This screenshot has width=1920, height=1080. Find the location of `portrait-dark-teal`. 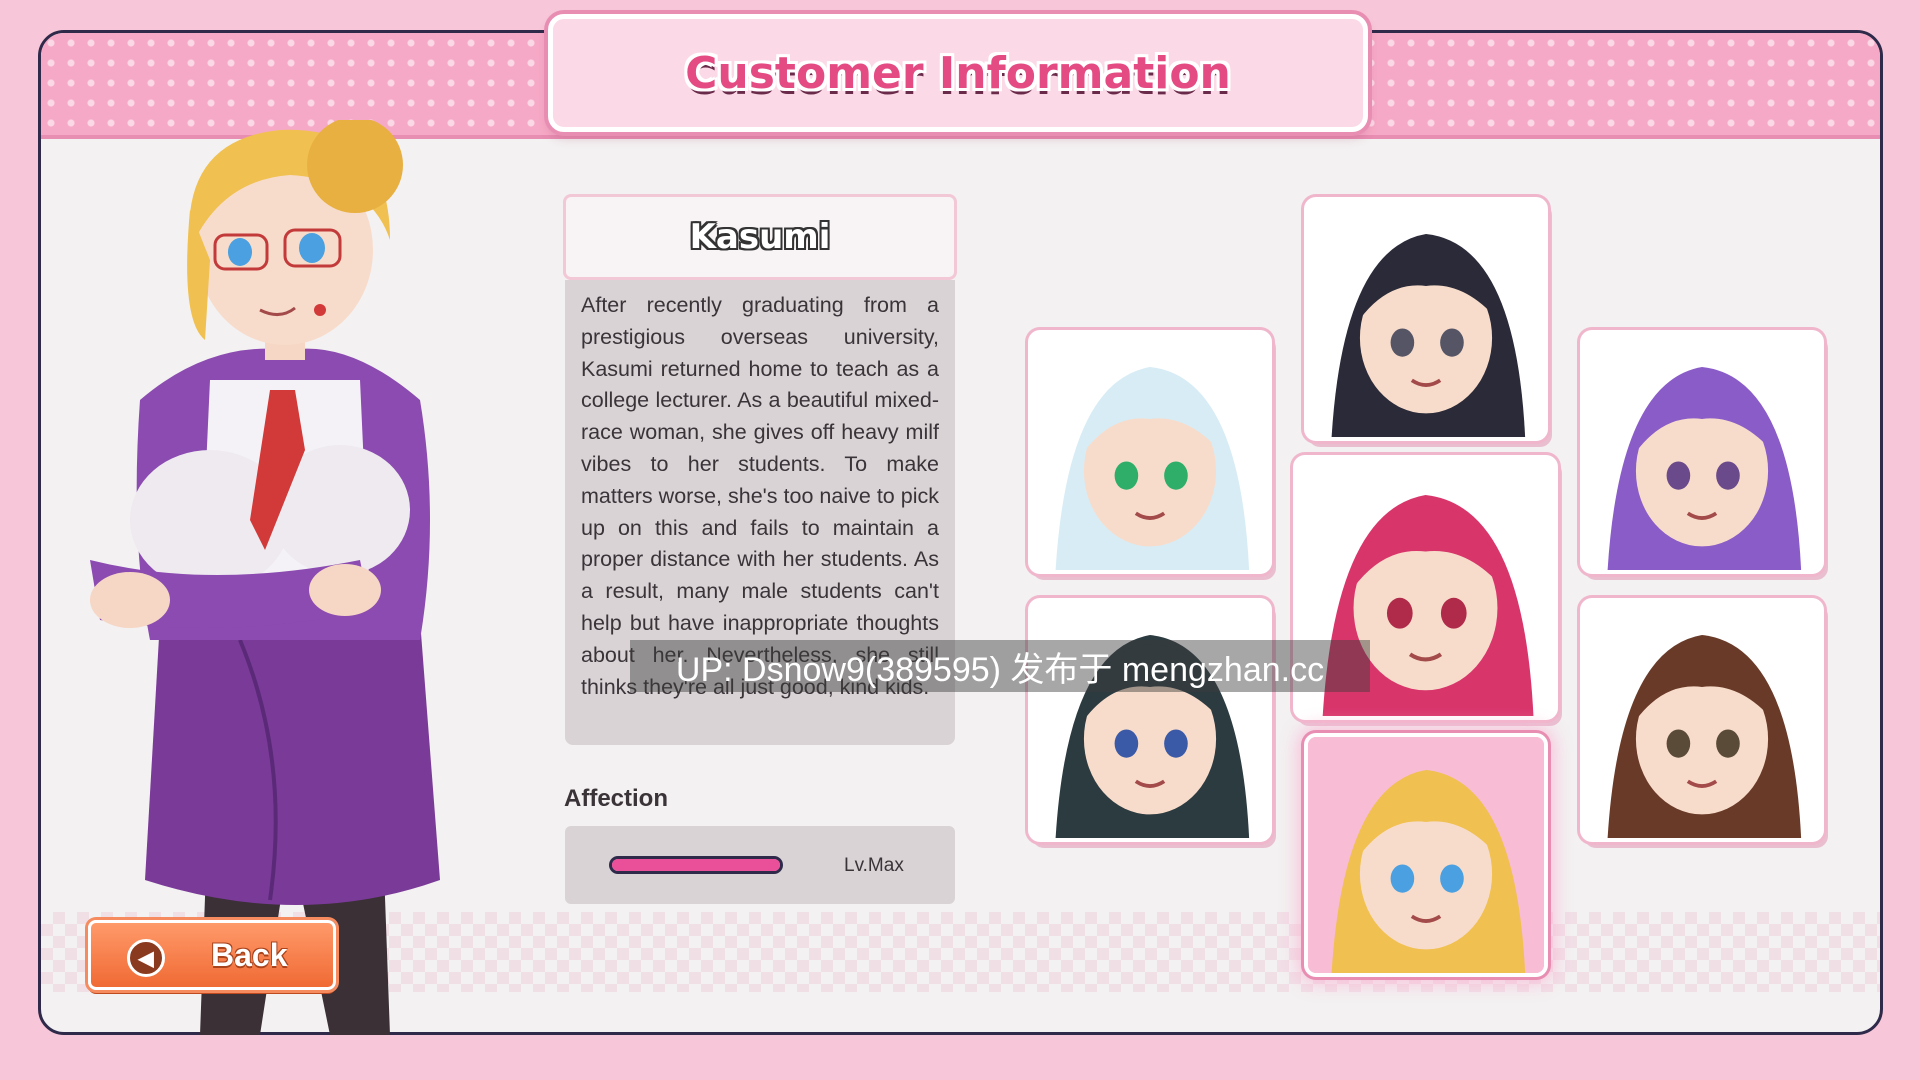

portrait-dark-teal is located at coordinates (1150, 720).